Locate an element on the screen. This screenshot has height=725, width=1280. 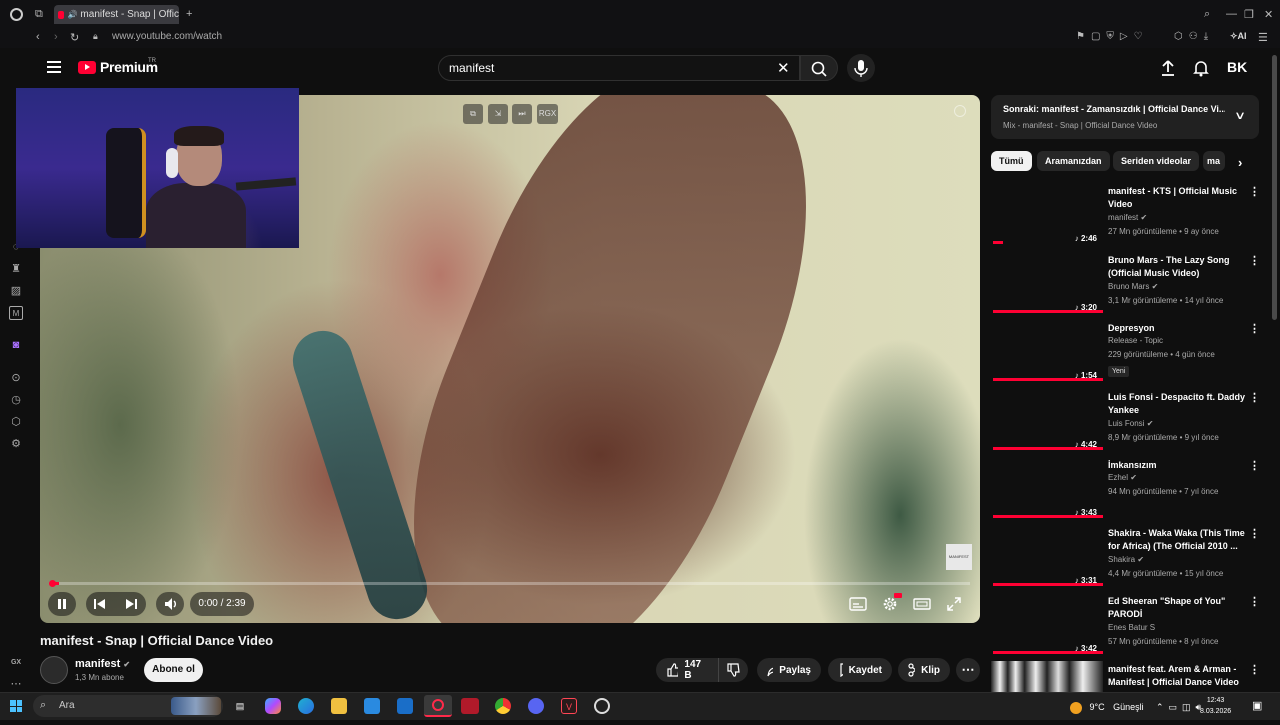
voice-search-button is located at coordinates (861, 68).